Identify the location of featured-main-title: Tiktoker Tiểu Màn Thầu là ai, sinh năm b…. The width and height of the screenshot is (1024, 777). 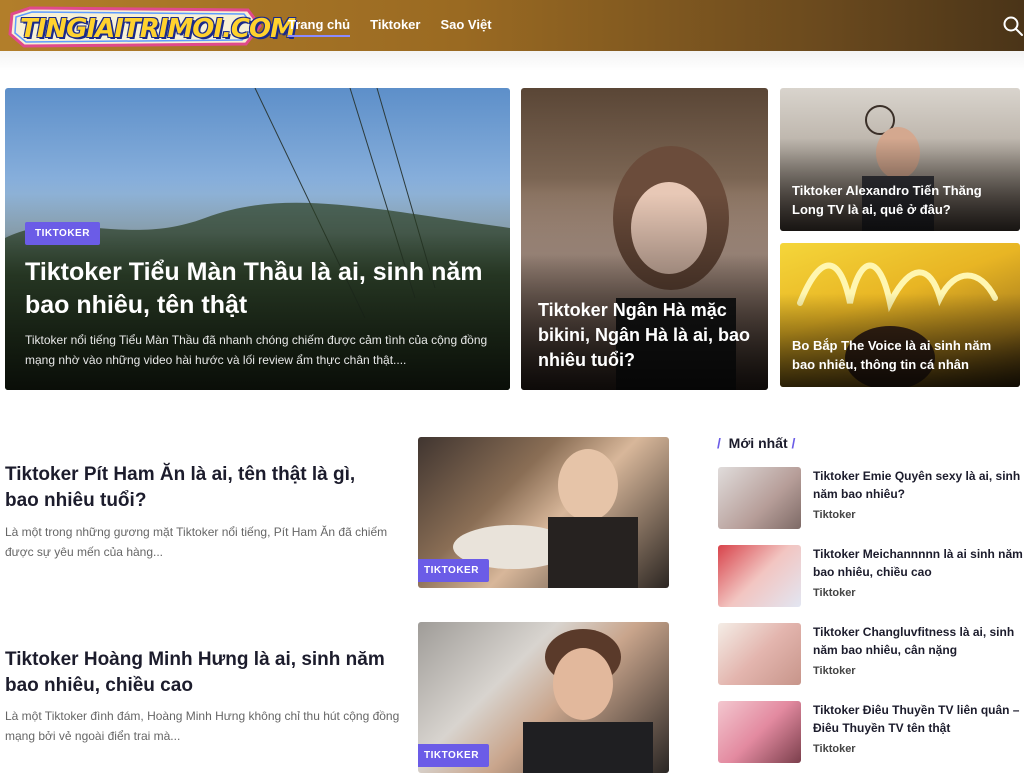
(260, 289).